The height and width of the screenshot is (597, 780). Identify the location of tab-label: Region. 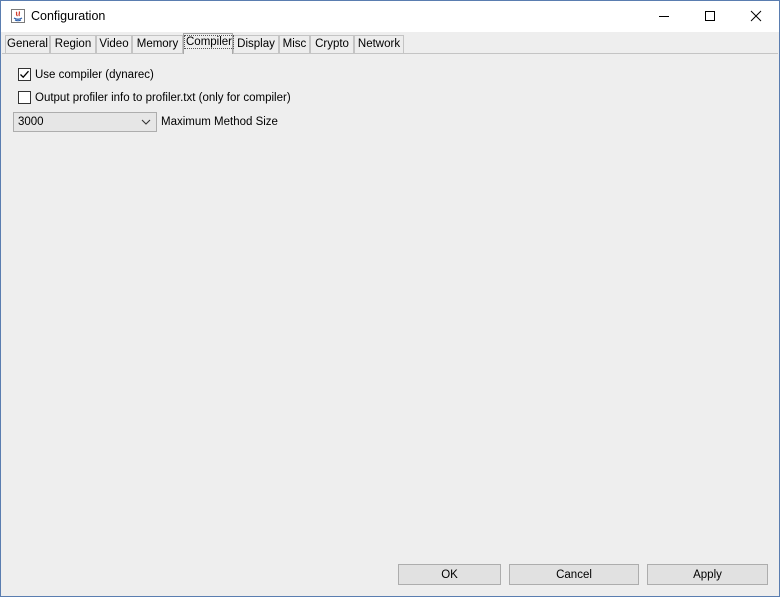
(73, 44).